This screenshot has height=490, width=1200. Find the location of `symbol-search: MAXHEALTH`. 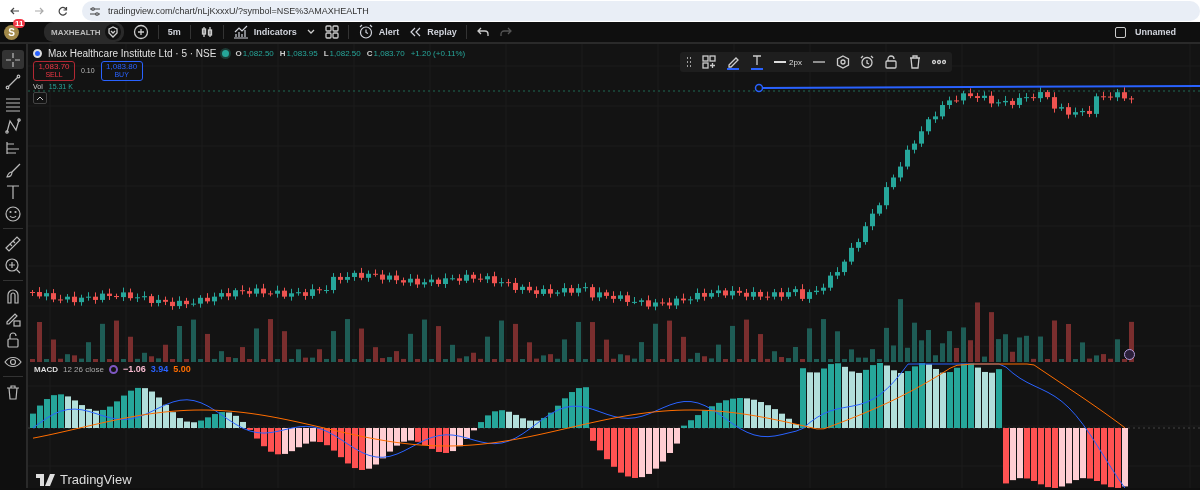

symbol-search: MAXHEALTH is located at coordinates (84, 32).